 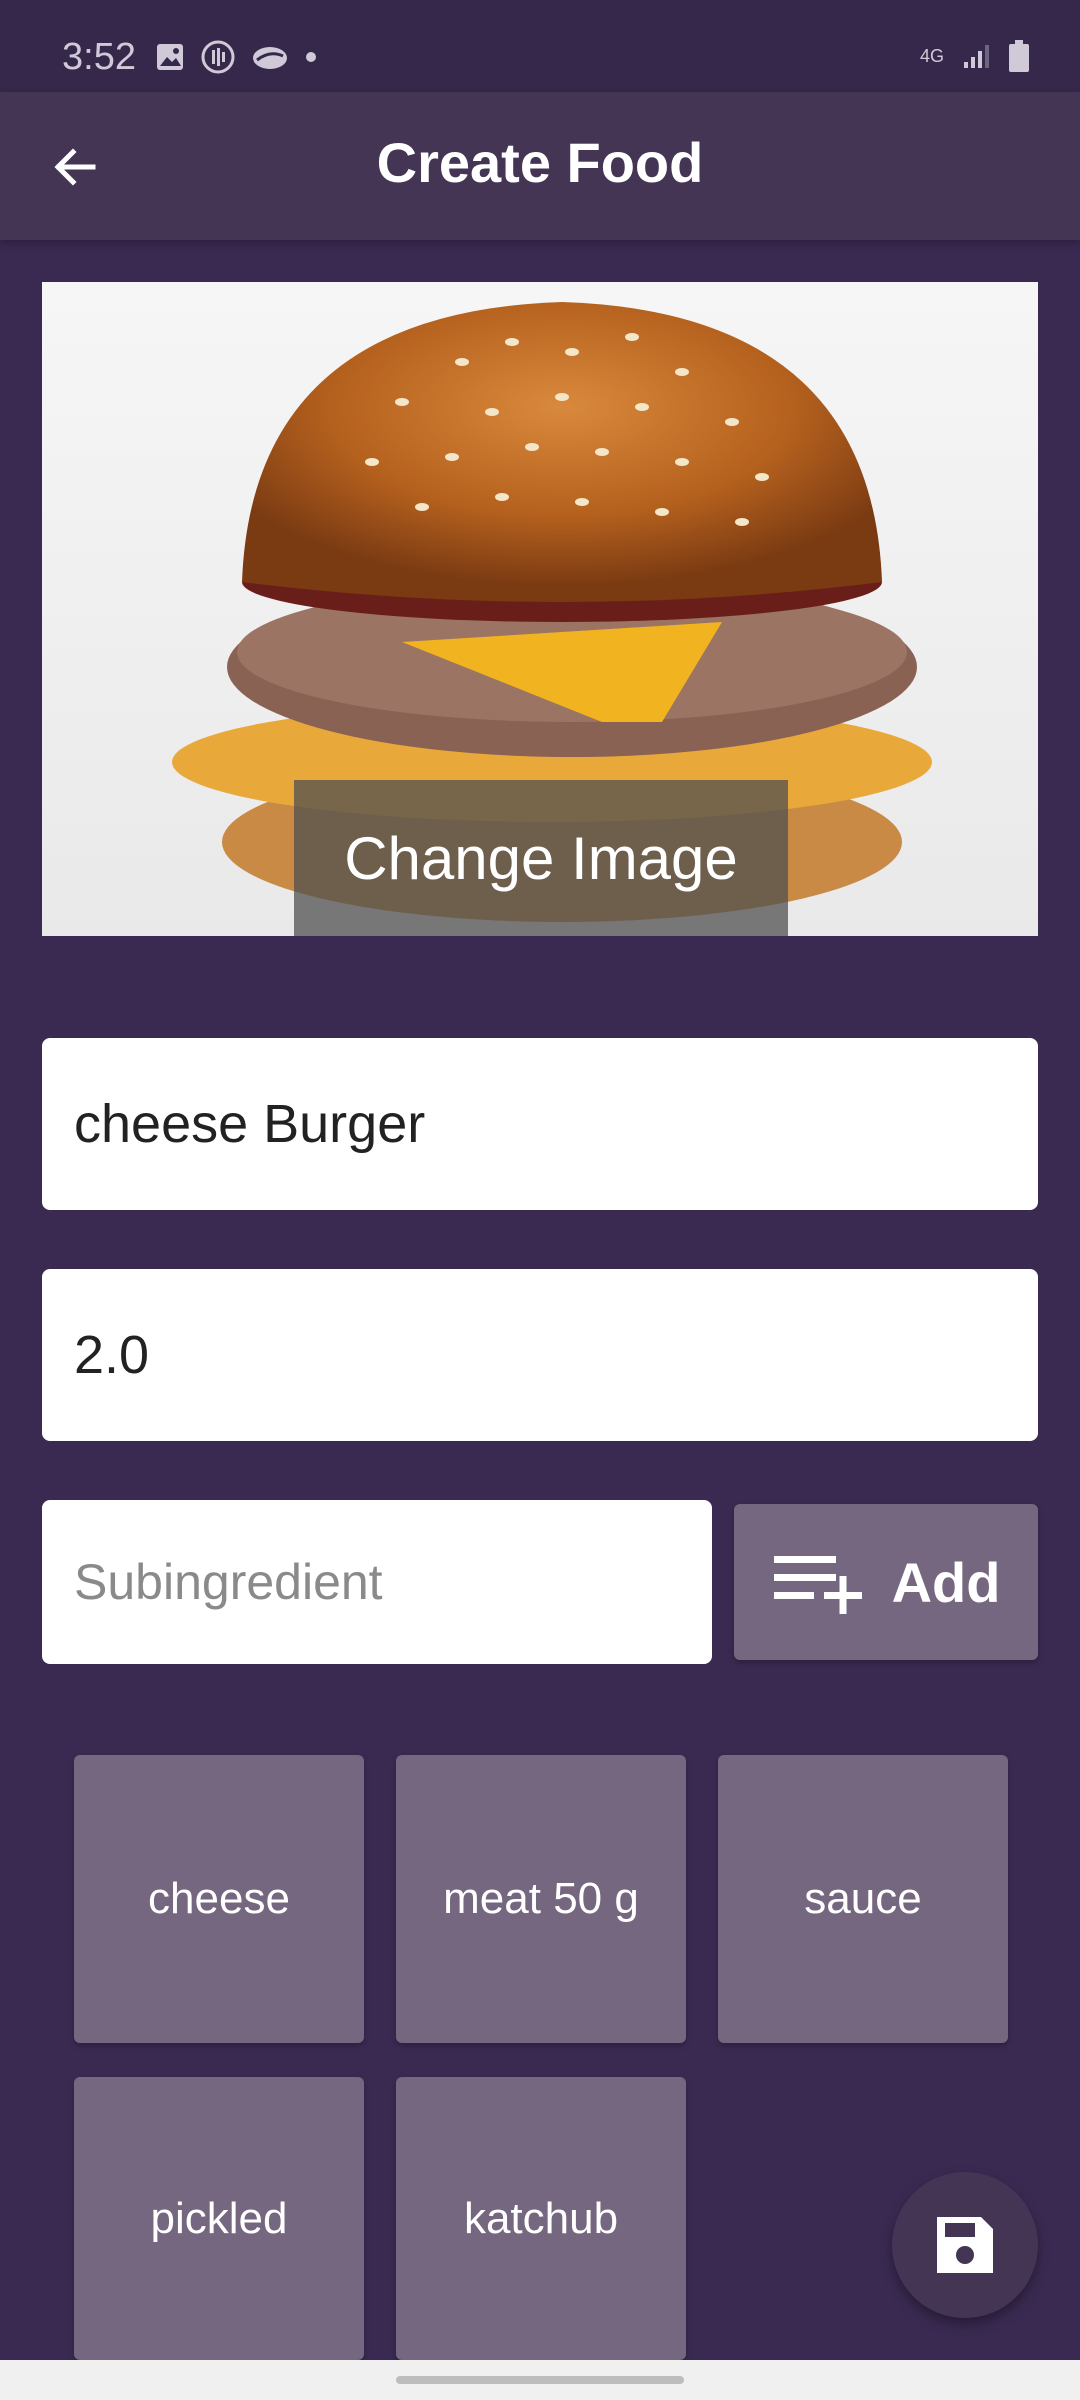 I want to click on subingredient-chip: meat 50 g, so click(x=541, y=1899).